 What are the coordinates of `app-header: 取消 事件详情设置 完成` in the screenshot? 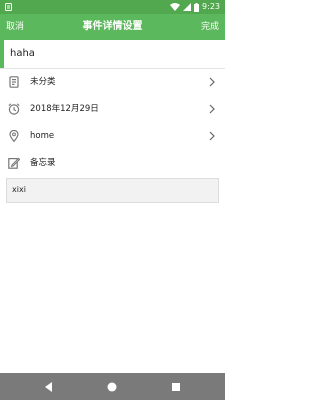 It's located at (112, 27).